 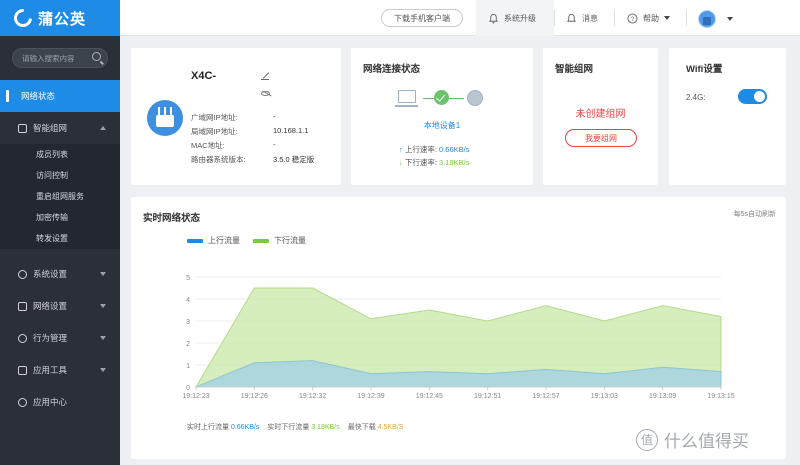 What do you see at coordinates (188, 344) in the screenshot?
I see `y-tick-label: 2` at bounding box center [188, 344].